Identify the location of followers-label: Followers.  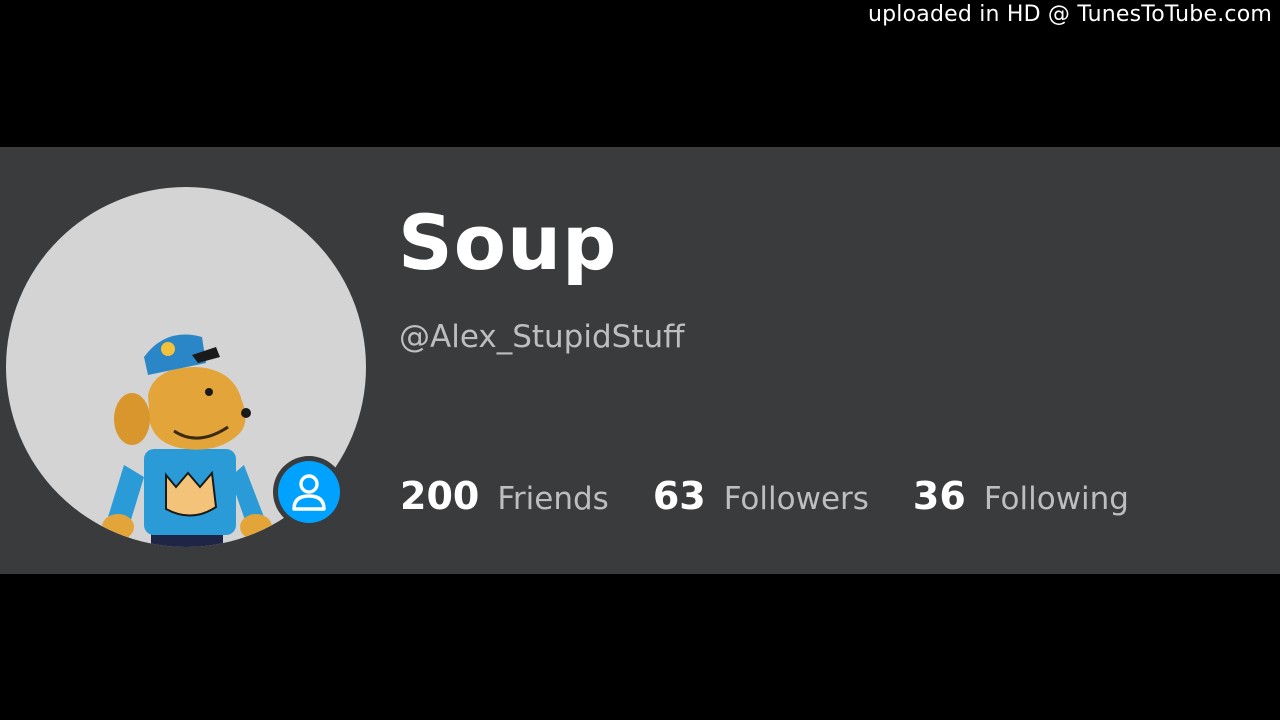
(796, 499).